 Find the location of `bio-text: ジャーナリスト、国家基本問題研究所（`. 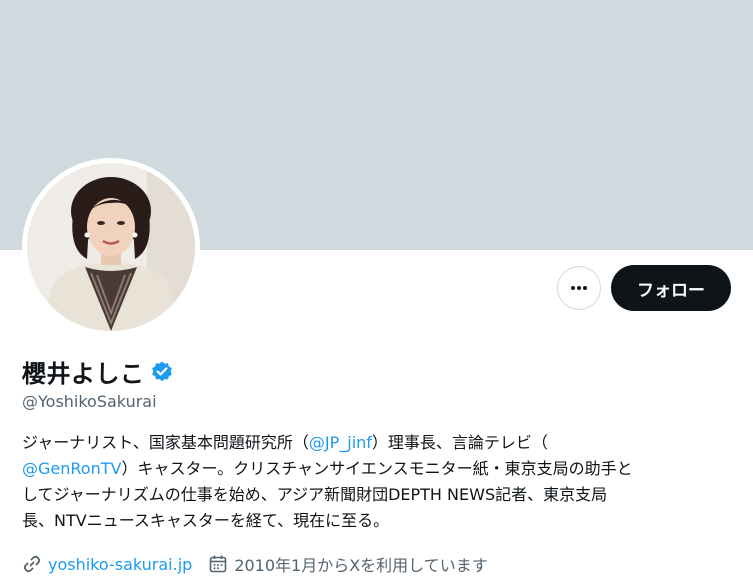

bio-text: ジャーナリスト、国家基本問題研究所（ is located at coordinates (165, 442).